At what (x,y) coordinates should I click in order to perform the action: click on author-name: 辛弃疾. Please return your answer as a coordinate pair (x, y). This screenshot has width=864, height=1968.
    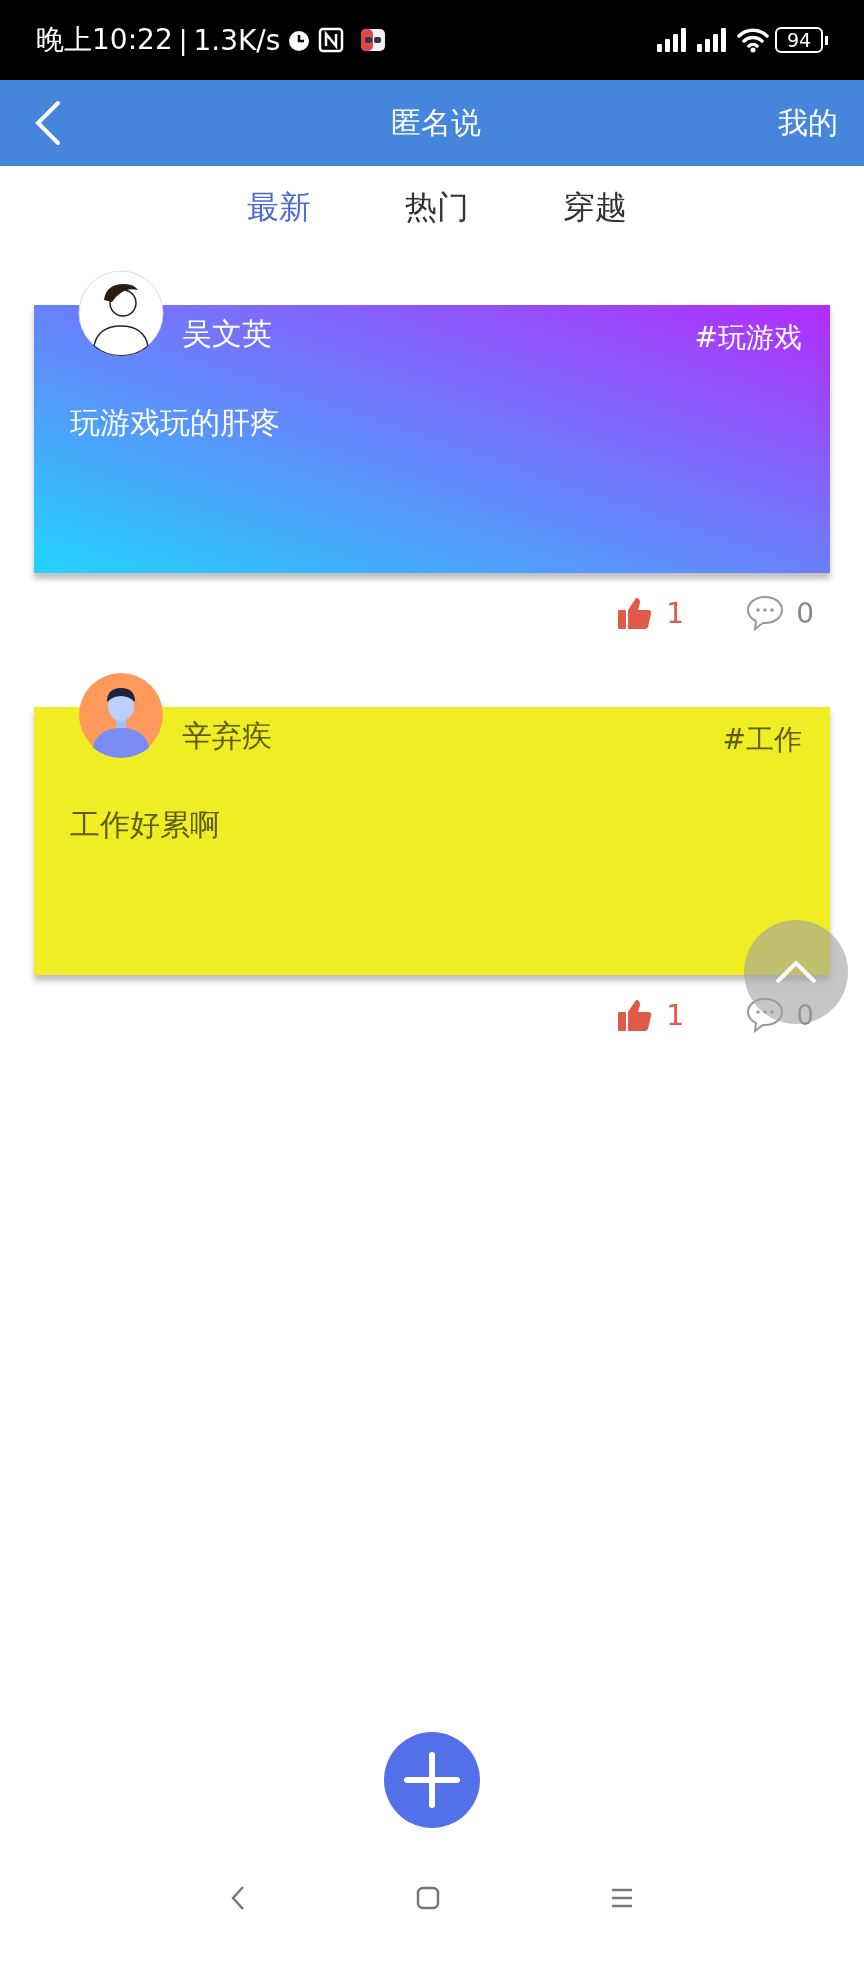
    Looking at the image, I should click on (227, 735).